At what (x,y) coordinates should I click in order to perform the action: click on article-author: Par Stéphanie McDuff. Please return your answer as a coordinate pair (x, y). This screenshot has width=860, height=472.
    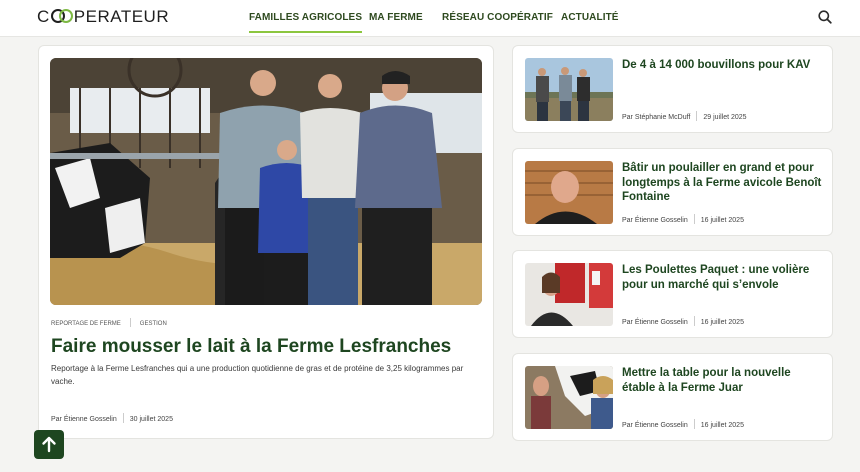
    Looking at the image, I should click on (656, 117).